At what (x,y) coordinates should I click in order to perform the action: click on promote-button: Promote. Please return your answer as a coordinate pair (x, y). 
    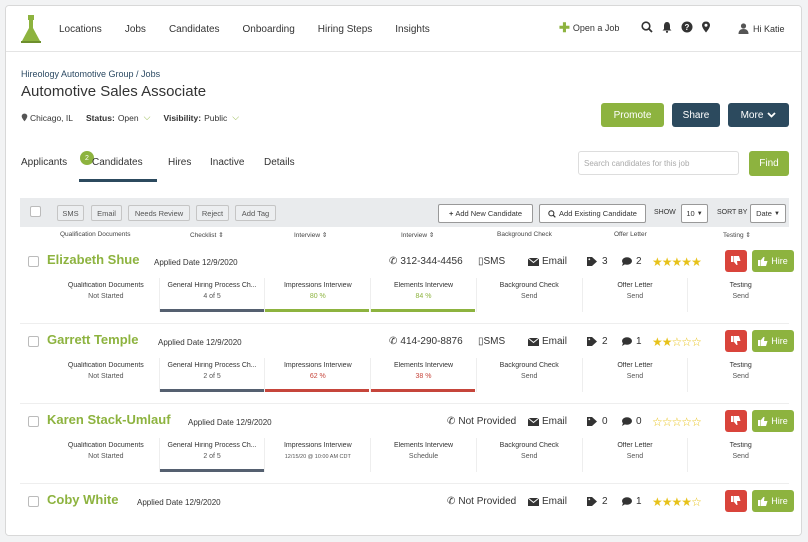
    Looking at the image, I should click on (632, 115).